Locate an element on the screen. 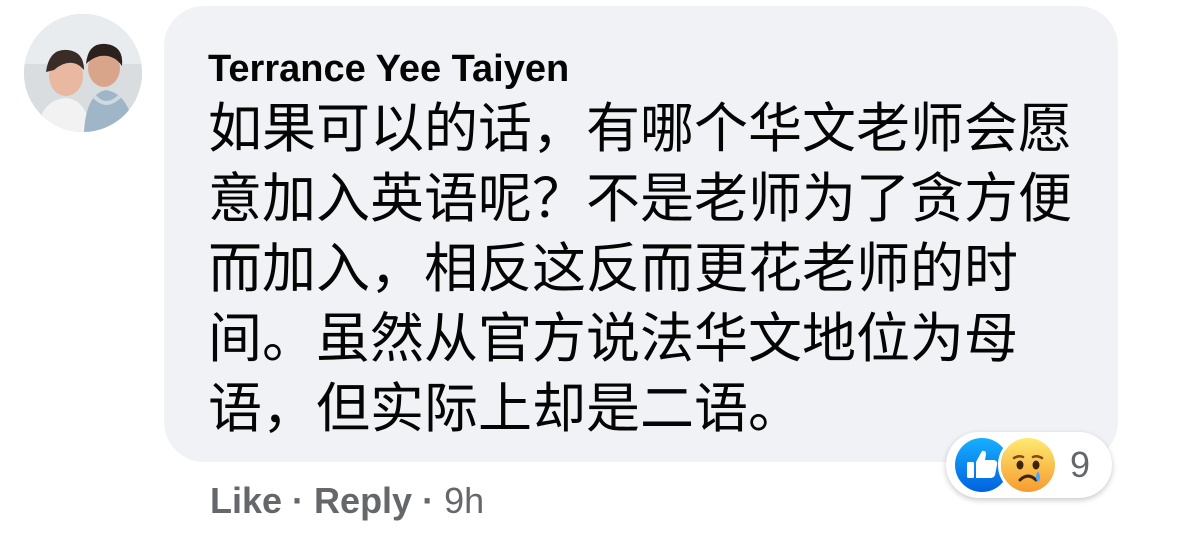 This screenshot has height=543, width=1200. author-name: Terrance Yee Taiyen is located at coordinates (641, 69).